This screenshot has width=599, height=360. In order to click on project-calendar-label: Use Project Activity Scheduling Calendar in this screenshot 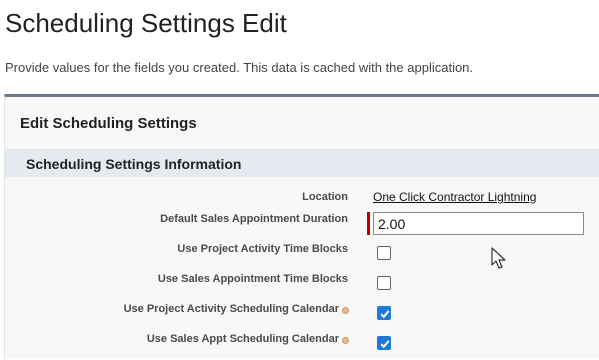, I will do `click(231, 309)`.